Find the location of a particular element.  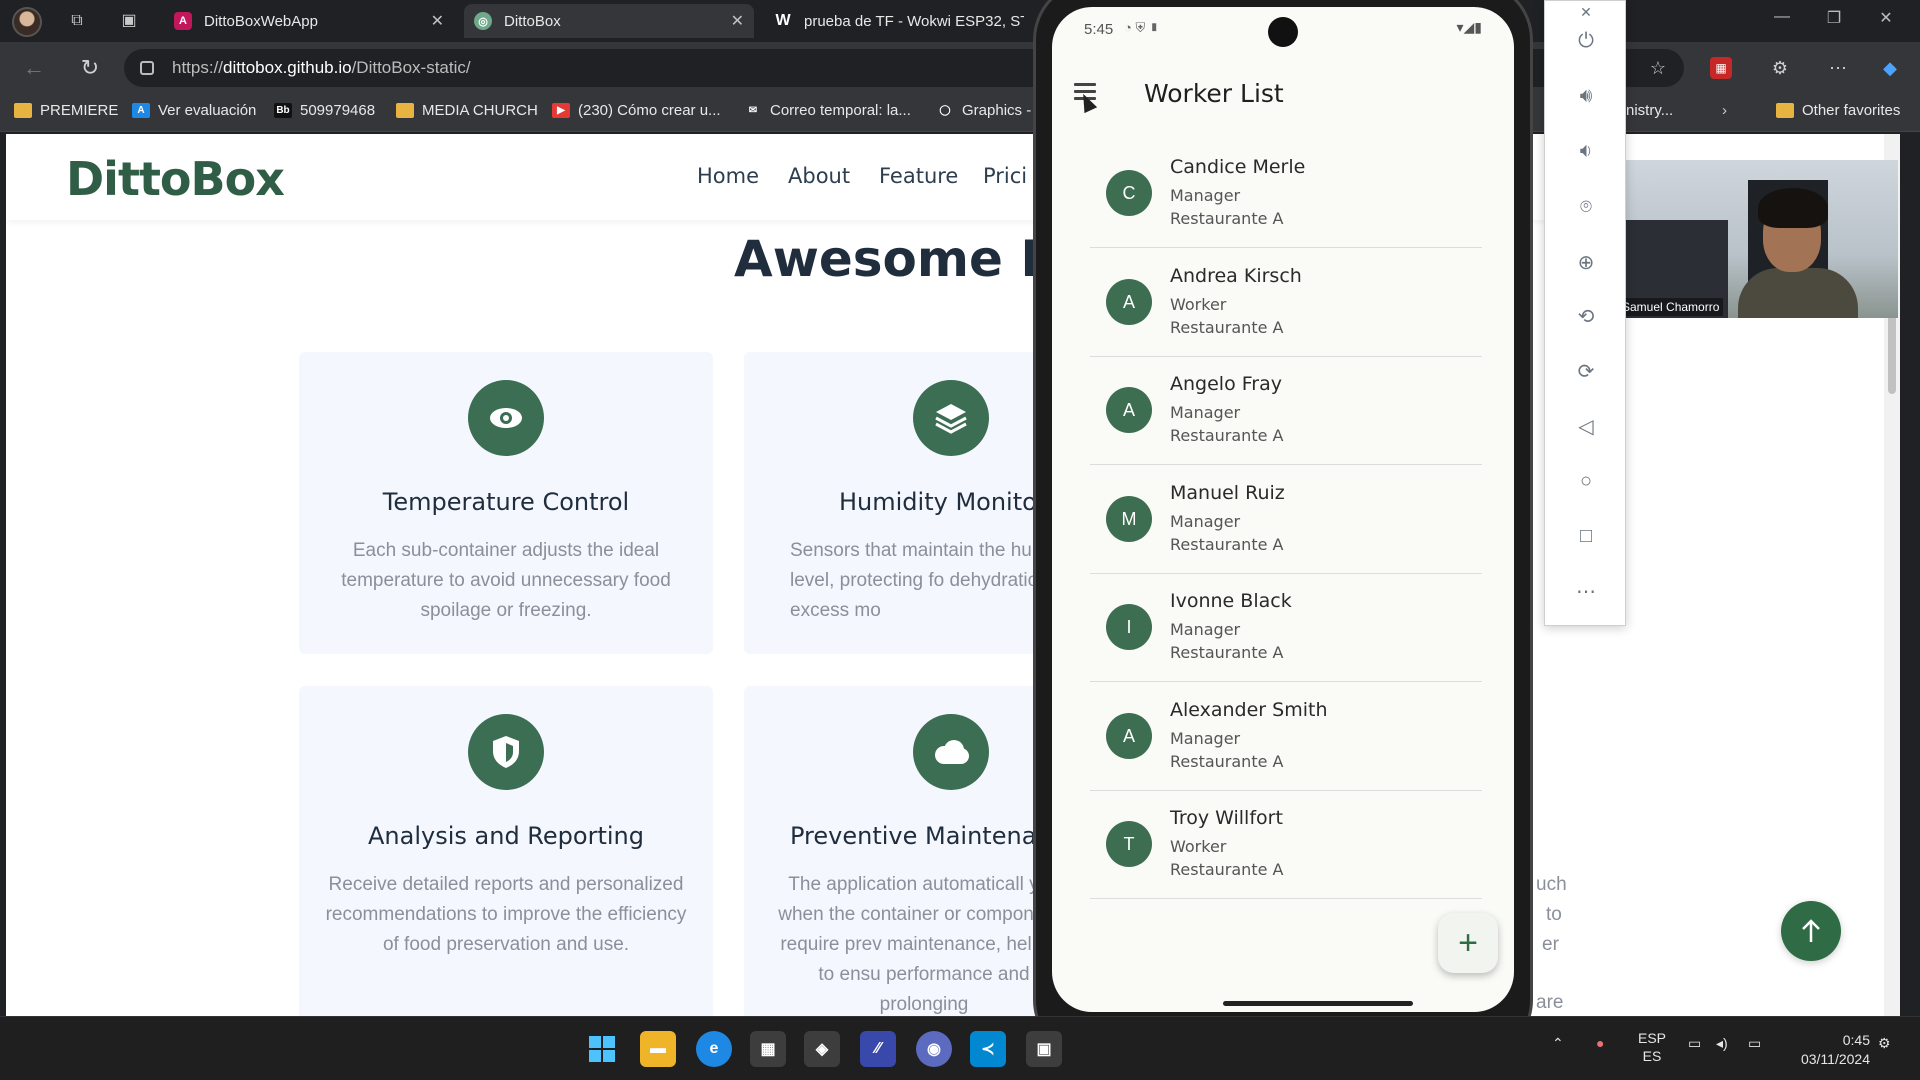

gesture-home-bar is located at coordinates (1318, 1003).